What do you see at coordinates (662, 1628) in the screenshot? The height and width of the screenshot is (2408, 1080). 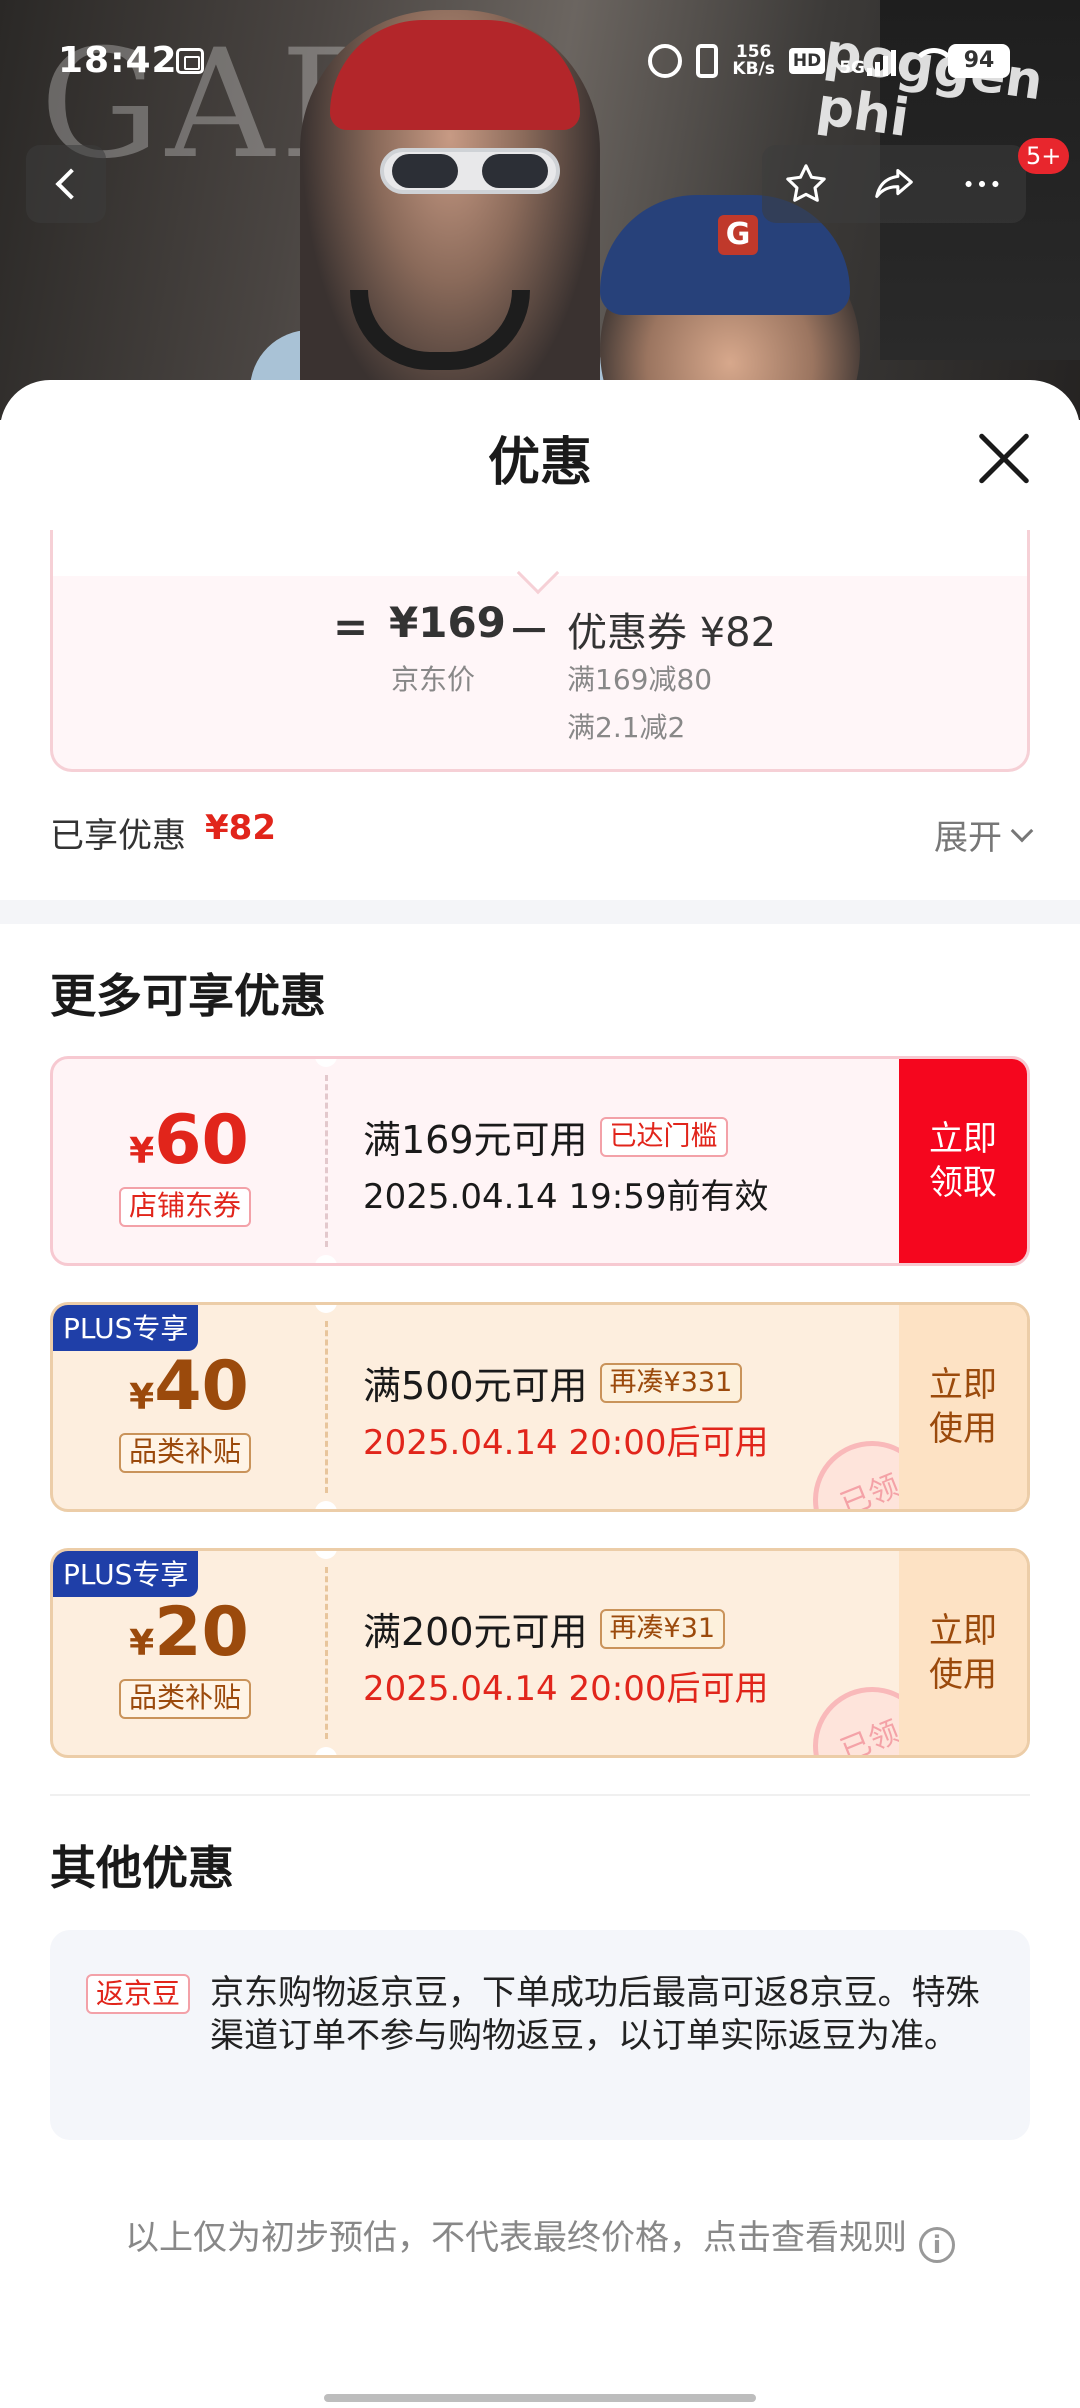 I see `coupon-remaining-tag: 再凑¥31` at bounding box center [662, 1628].